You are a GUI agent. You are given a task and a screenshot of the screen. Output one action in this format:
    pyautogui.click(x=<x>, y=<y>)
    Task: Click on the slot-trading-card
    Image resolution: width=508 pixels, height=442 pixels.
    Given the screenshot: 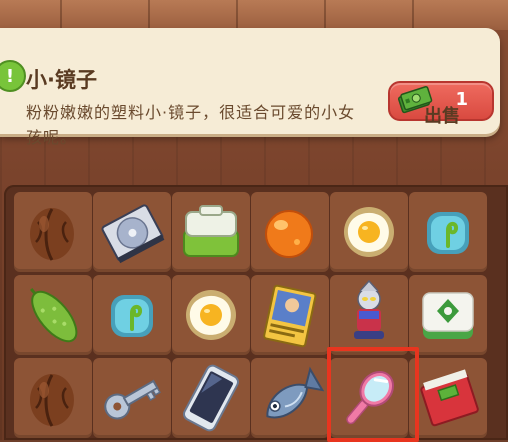 What is the action you would take?
    pyautogui.click(x=290, y=315)
    